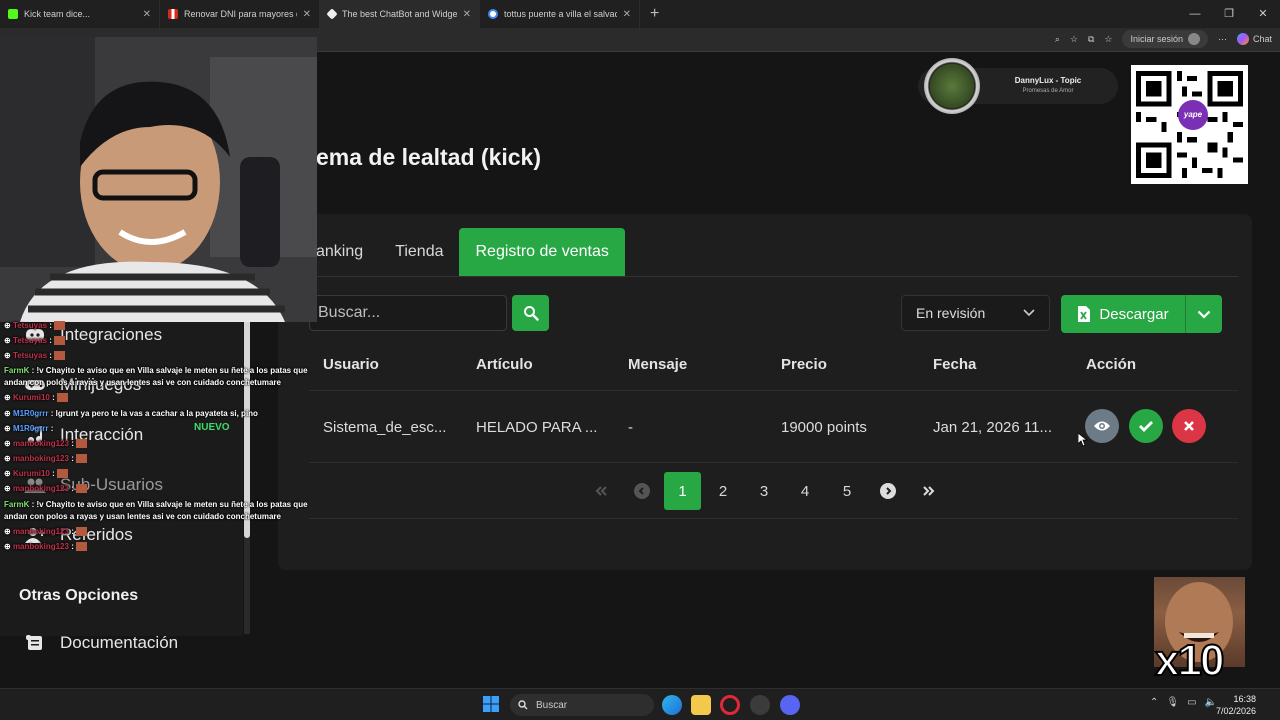  Describe the element at coordinates (1102, 426) in the screenshot. I see `view-button` at that location.